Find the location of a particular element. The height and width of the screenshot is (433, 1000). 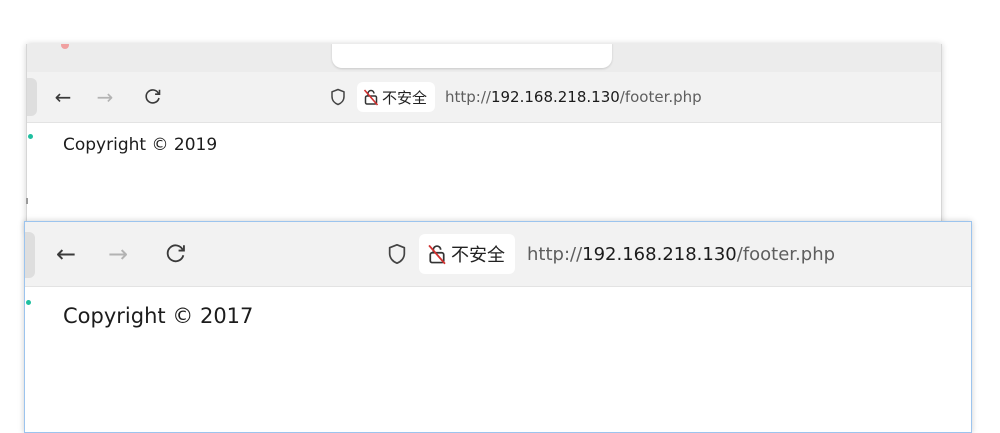

tab-strip is located at coordinates (484, 58).